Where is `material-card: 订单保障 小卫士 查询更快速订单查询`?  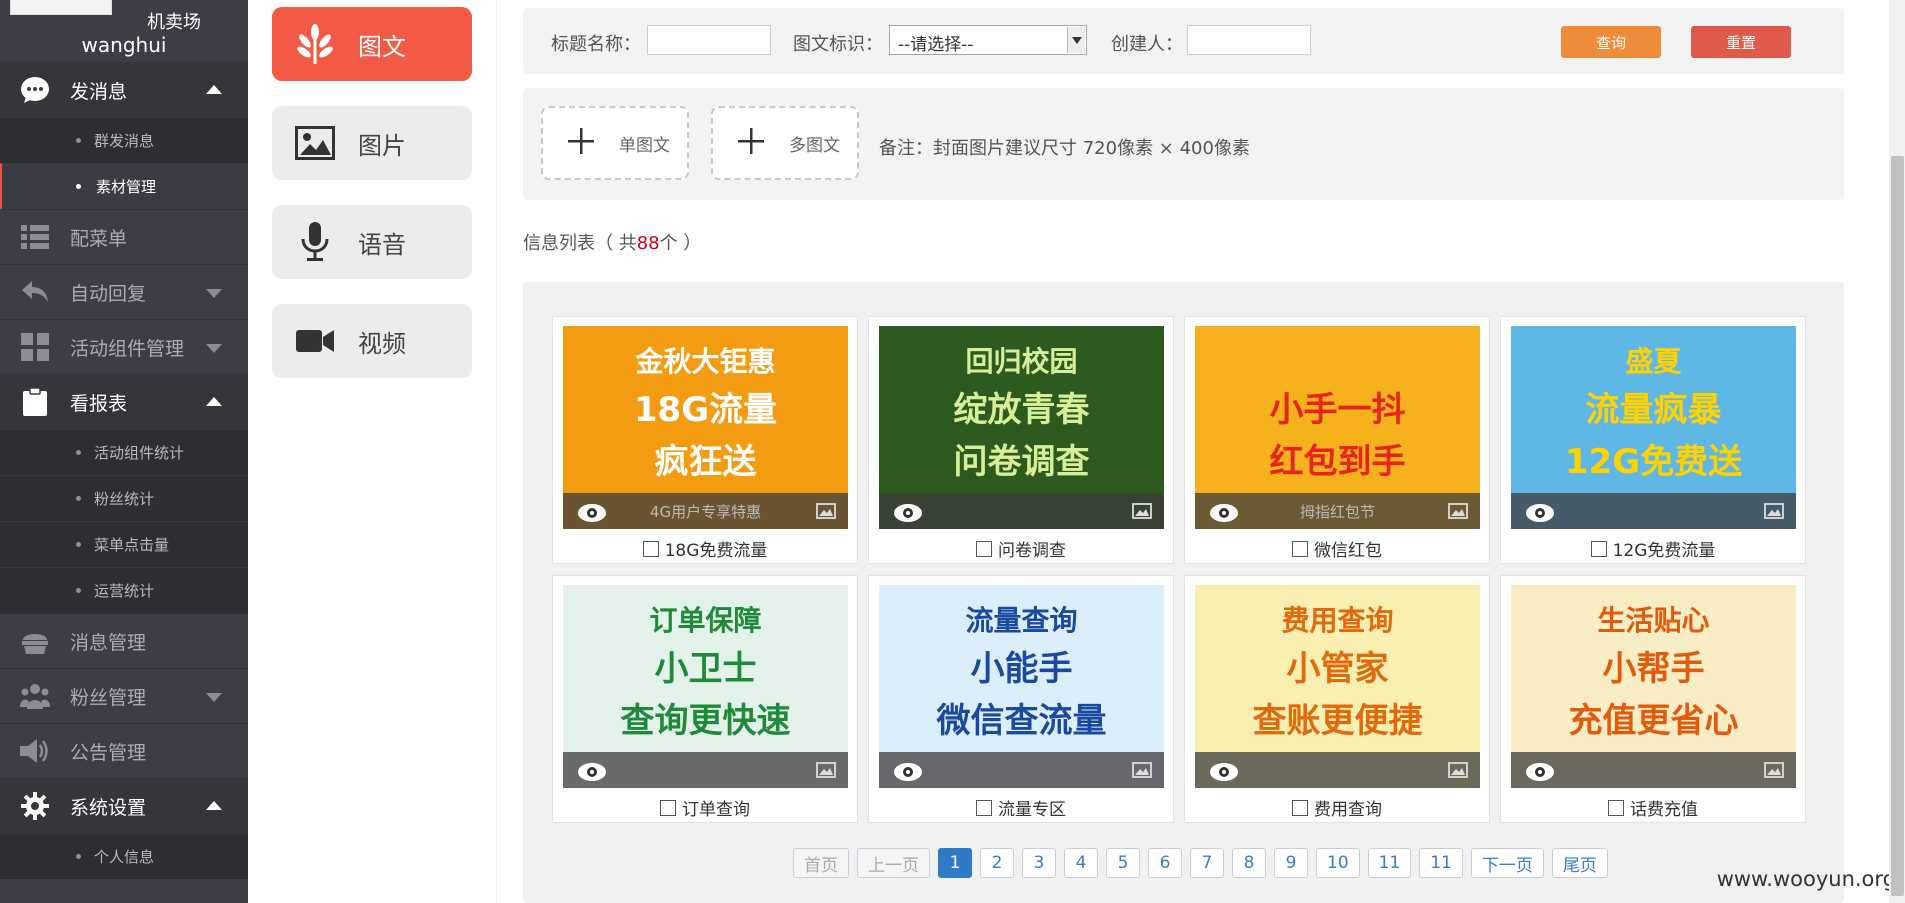
material-card: 订单保障 小卫士 查询更快速订单查询 is located at coordinates (705, 699).